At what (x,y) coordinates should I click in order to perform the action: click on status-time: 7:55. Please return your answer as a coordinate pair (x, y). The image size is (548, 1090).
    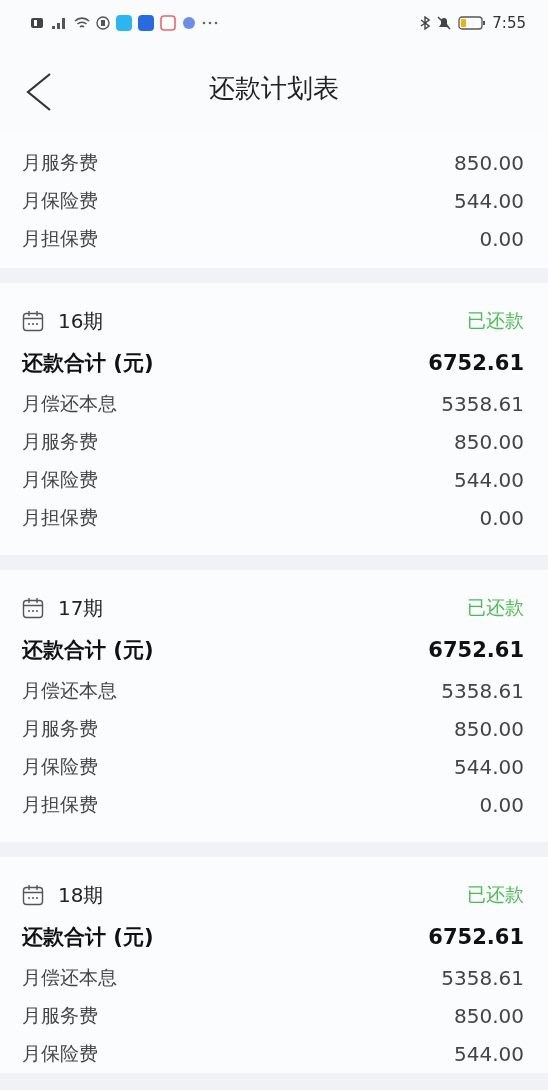
    Looking at the image, I should click on (509, 23).